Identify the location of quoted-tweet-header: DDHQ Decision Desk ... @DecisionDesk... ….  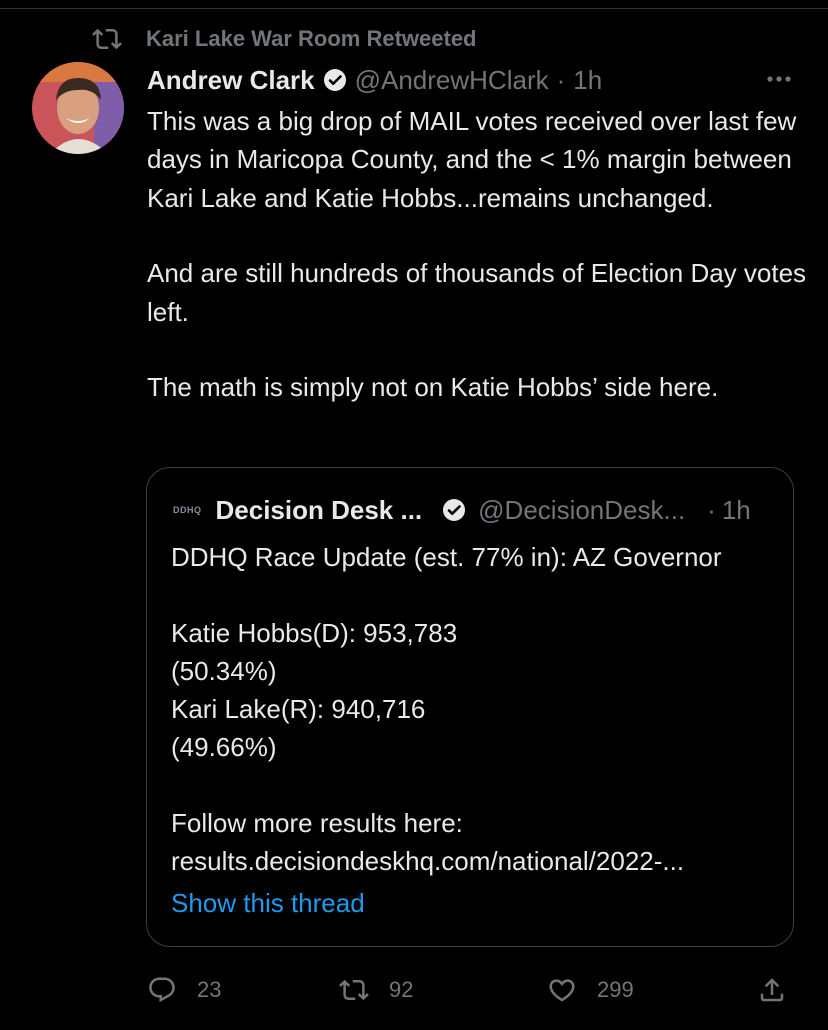
(471, 510).